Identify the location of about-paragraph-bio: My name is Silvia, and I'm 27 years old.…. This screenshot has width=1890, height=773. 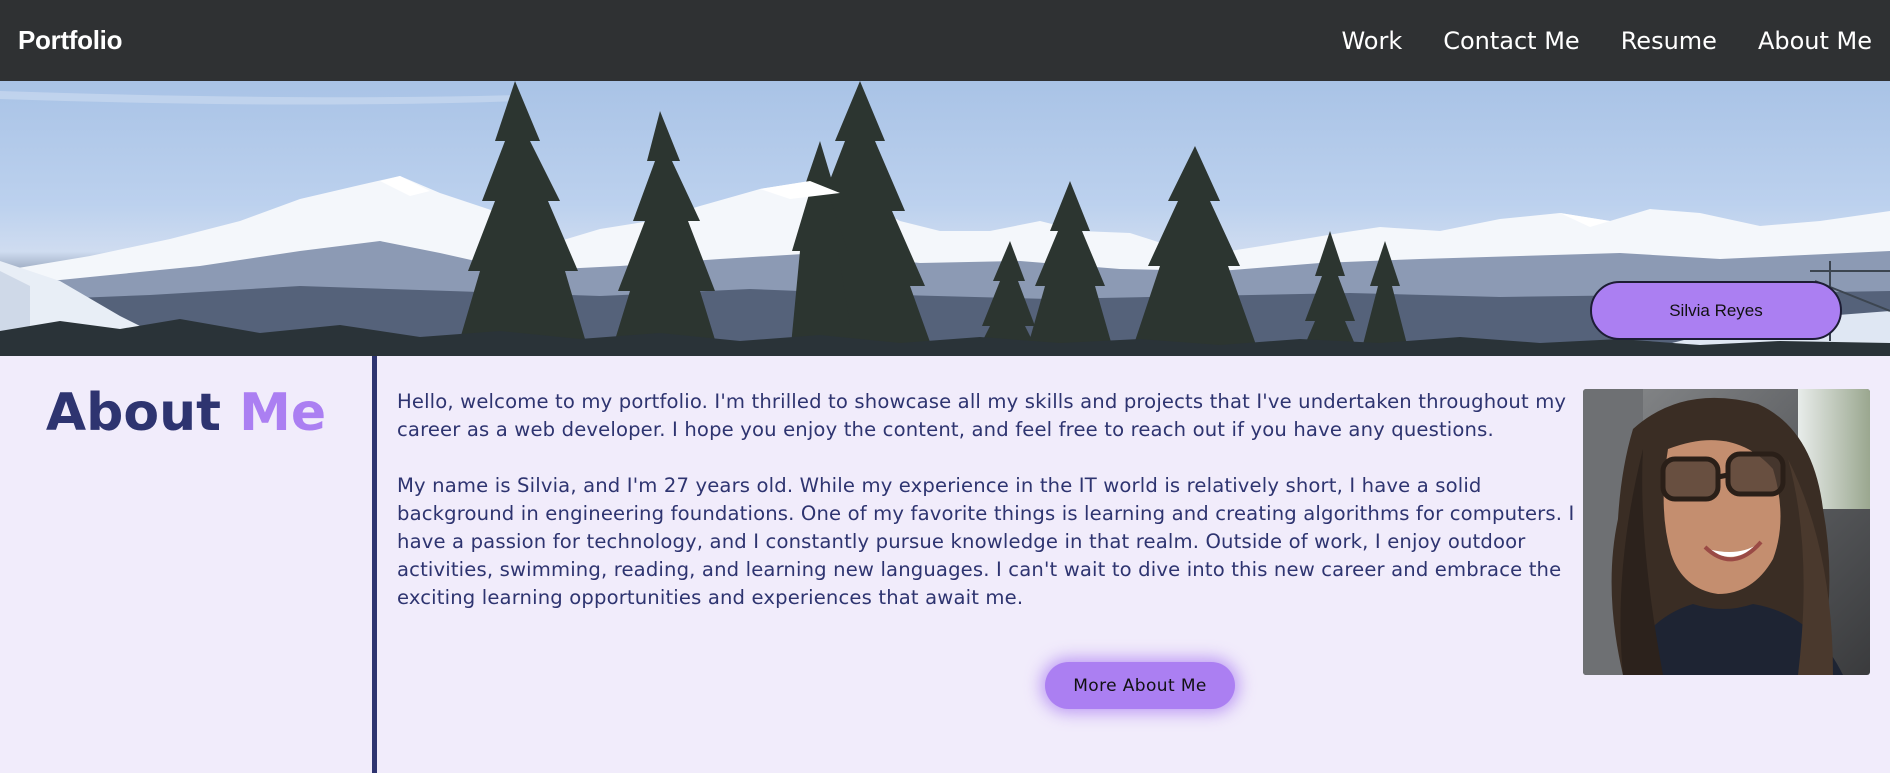
(986, 541).